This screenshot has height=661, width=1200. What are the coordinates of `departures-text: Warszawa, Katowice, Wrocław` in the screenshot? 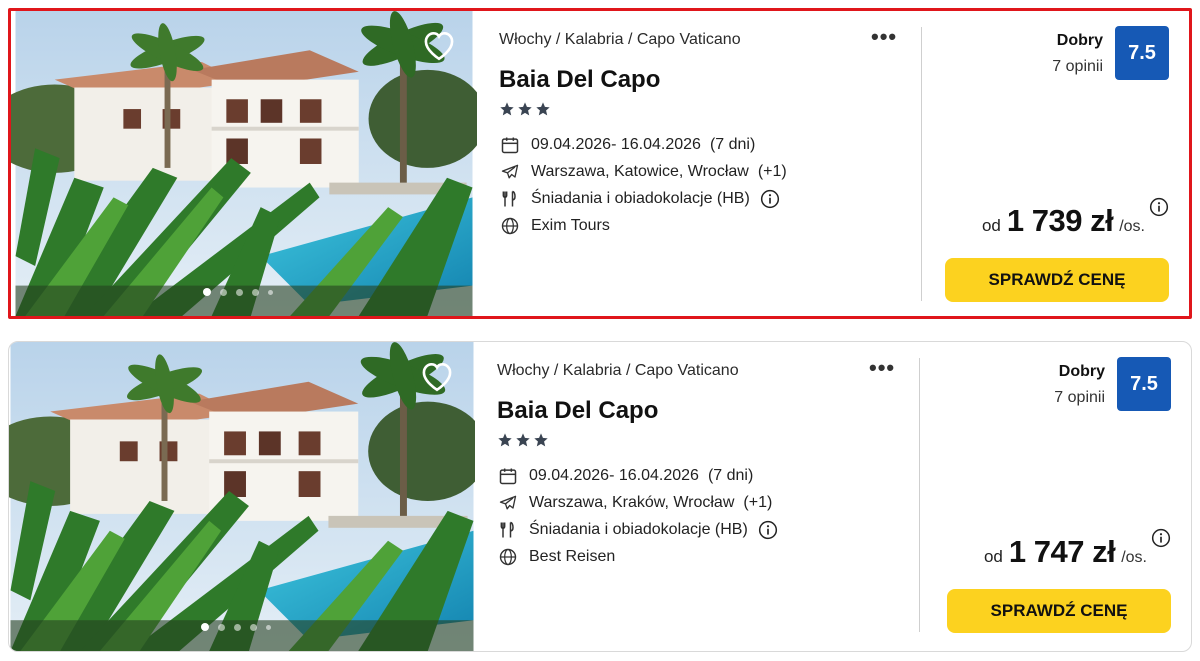 It's located at (640, 171).